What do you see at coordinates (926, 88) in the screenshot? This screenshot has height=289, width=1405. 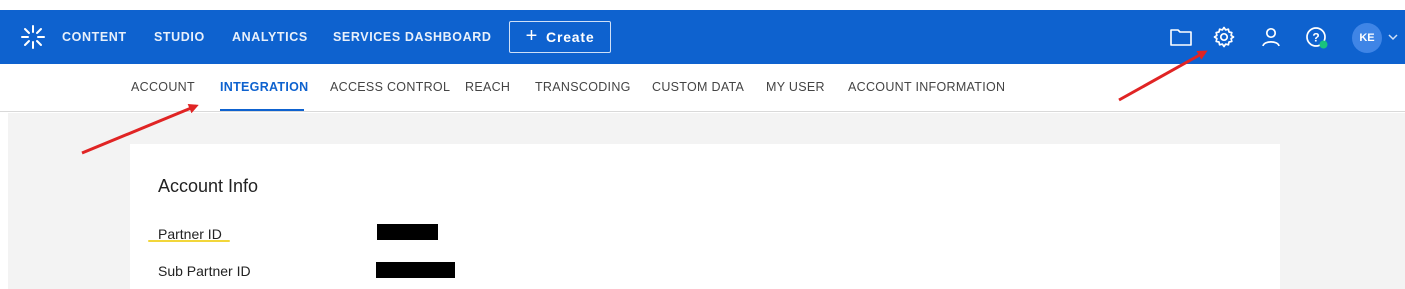 I see `tab-account-information: ACCOUNT INFORMATION` at bounding box center [926, 88].